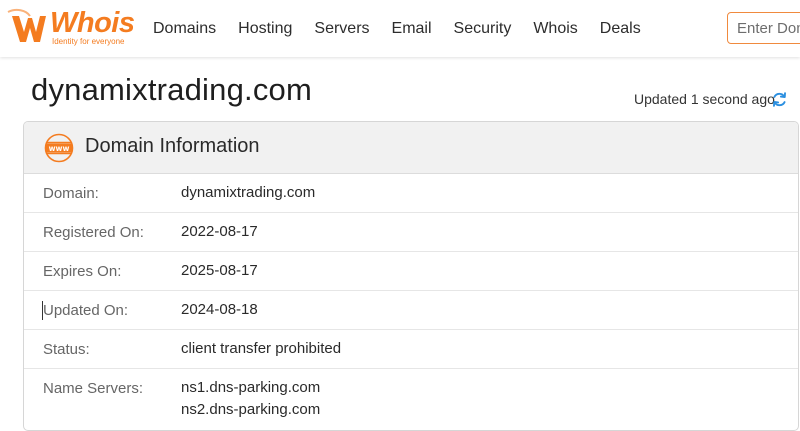 The height and width of the screenshot is (431, 800). Describe the element at coordinates (71, 193) in the screenshot. I see `row-label: Domain:` at that location.